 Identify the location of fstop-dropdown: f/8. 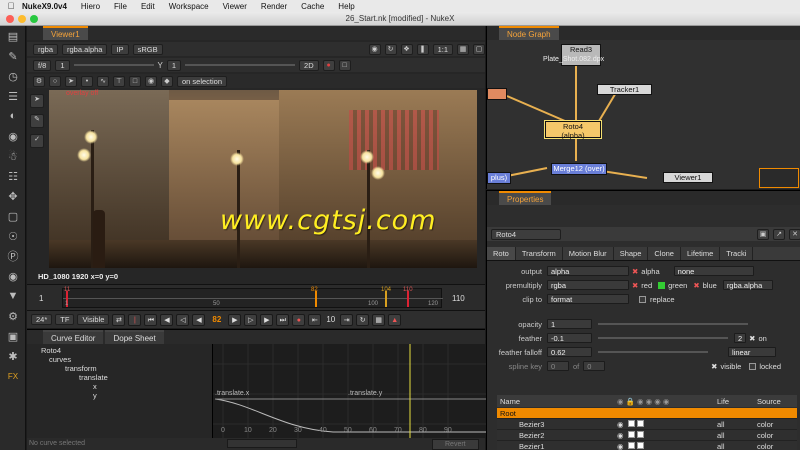
(42, 65).